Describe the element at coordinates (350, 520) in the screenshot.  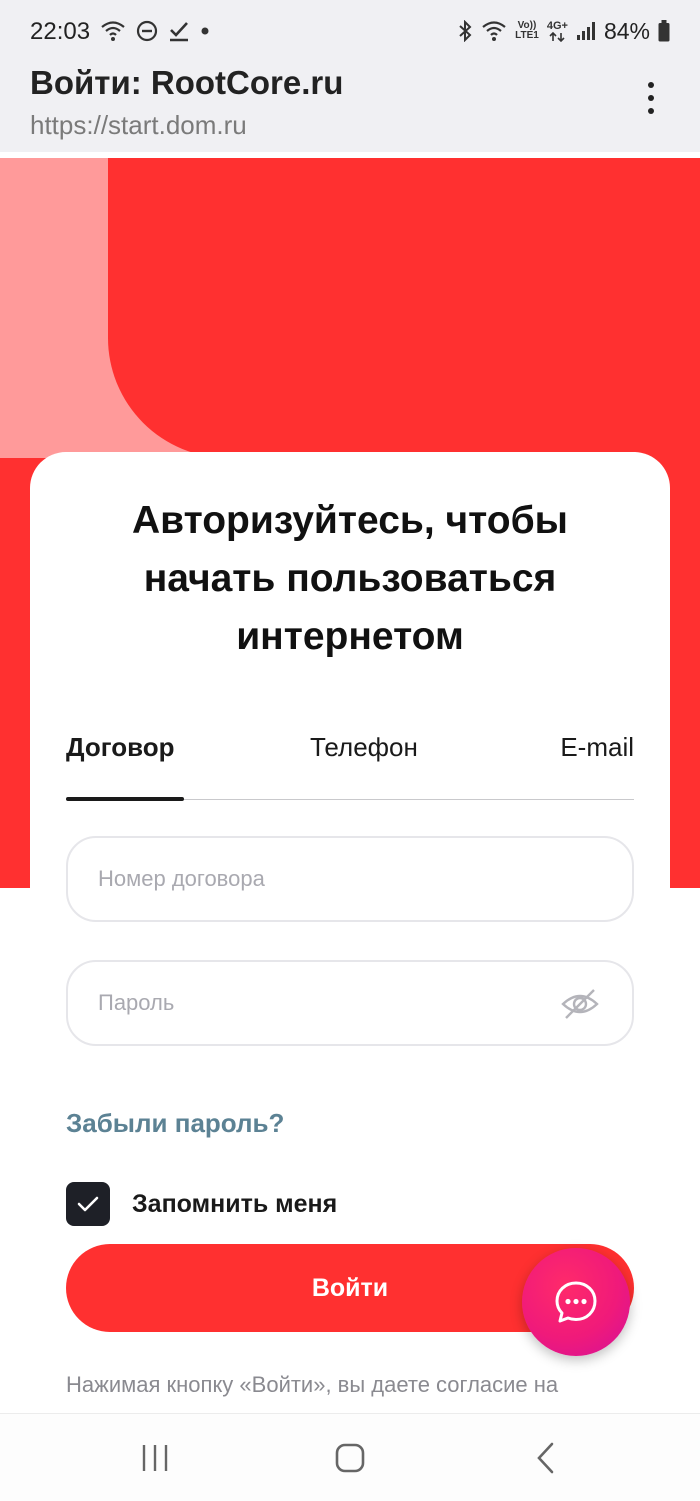
I see `card-title-line1: Авторизуйтесь, чтобы` at that location.